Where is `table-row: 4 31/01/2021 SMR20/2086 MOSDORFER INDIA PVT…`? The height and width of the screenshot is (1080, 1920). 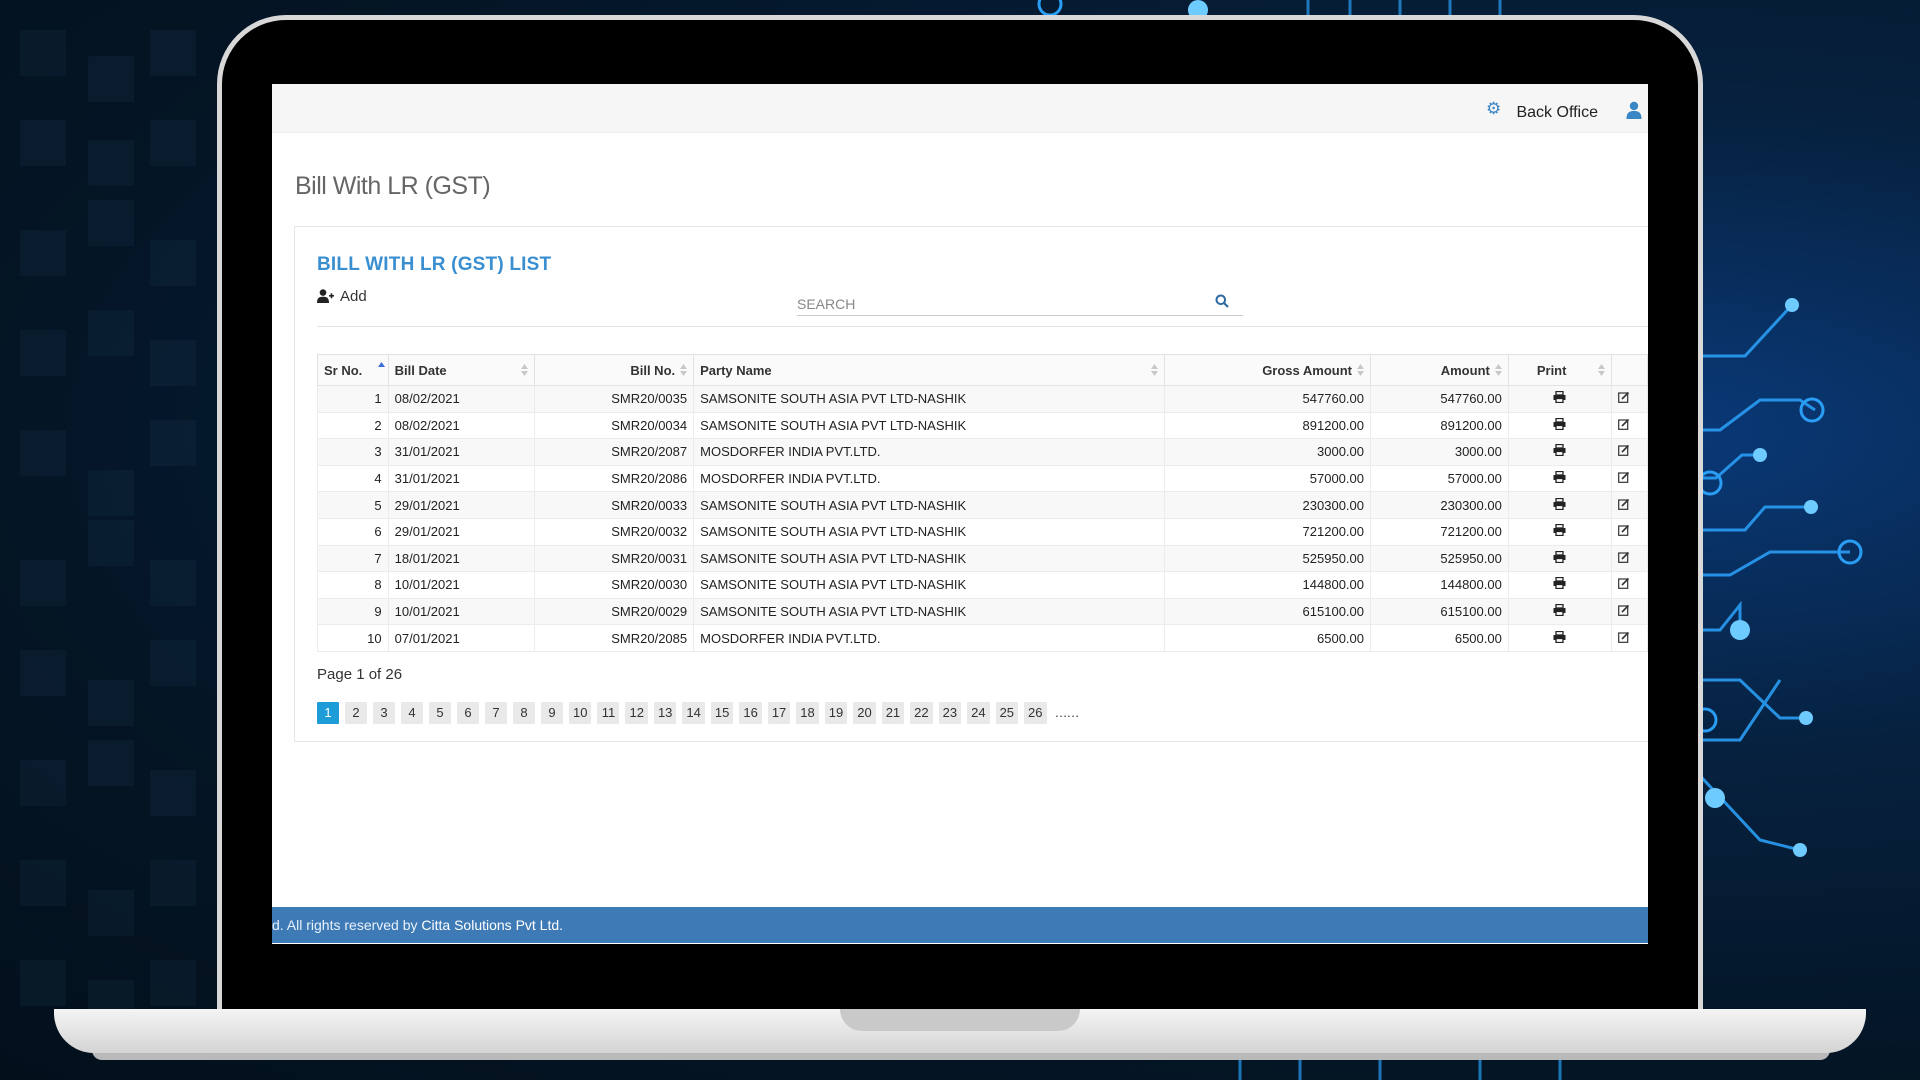 table-row: 4 31/01/2021 SMR20/2086 MOSDORFER INDIA PVT… is located at coordinates (982, 478).